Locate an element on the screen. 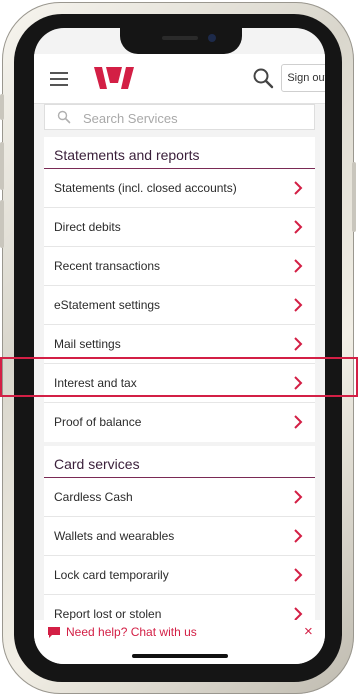 Image resolution: width=358 pixels, height=697 pixels. menu-item-label: Interest and tax is located at coordinates (95, 383).